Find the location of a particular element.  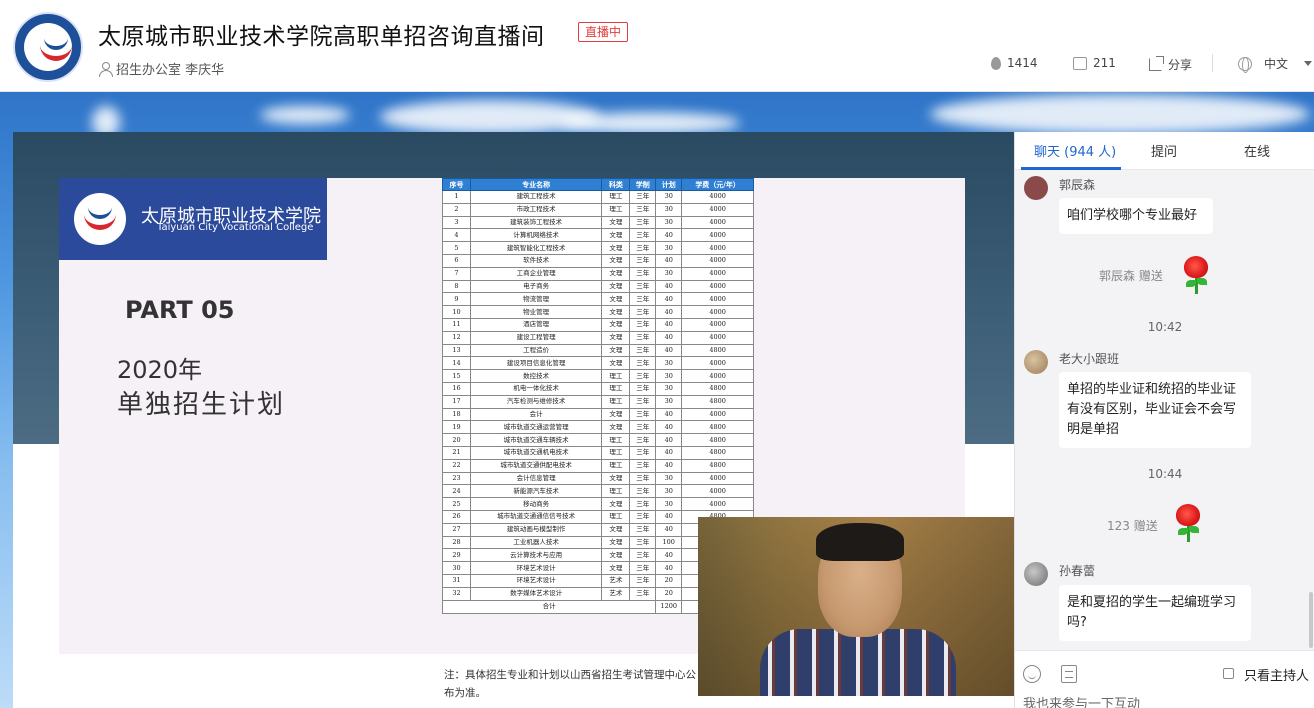

slide-note: 注：具体招生专业和计划以山西省招生考试管理中心公布为准。 is located at coordinates (570, 684).